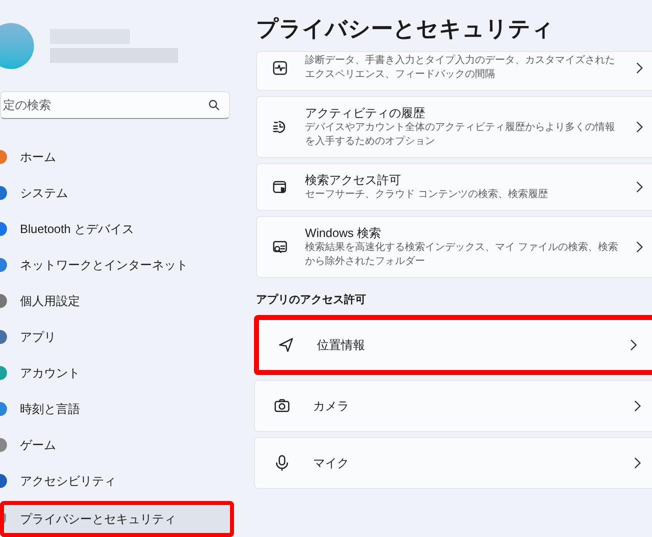 The width and height of the screenshot is (652, 537). I want to click on settings-card: 診断データ、手書き入力とタイプ入力のデータ、カスタマイズされたエクスペリエンス、フィードバックの間隔, so click(454, 71).